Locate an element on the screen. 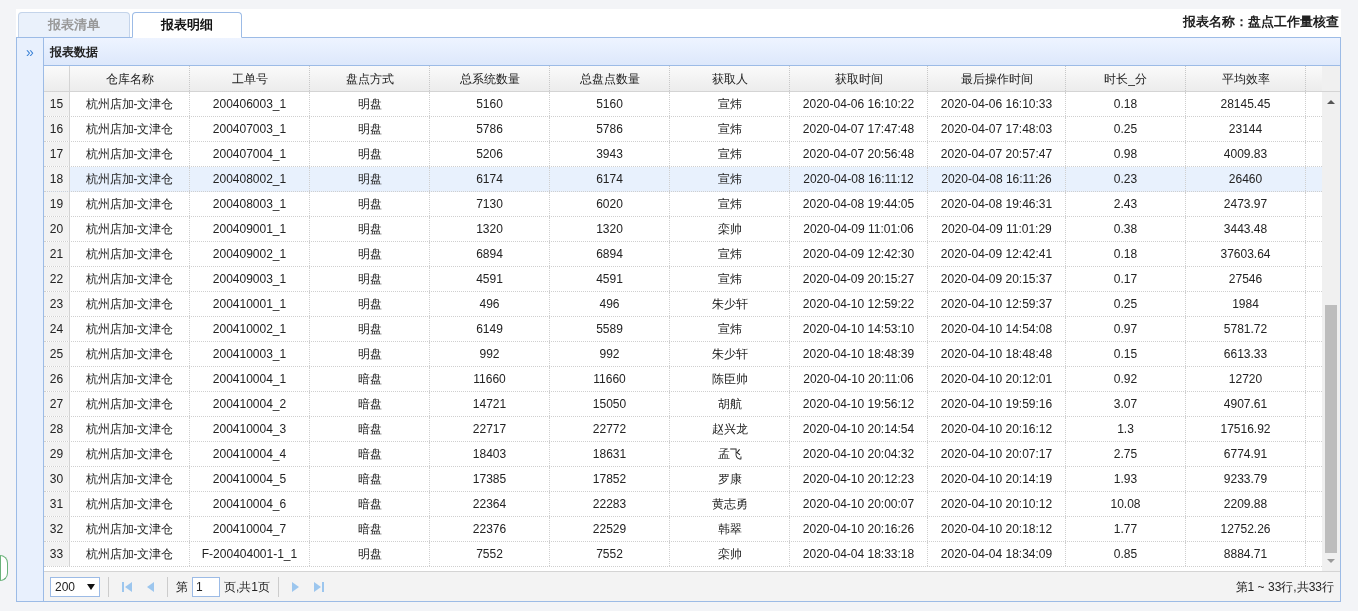  table-cell: 2020-04-10 20:07:17 is located at coordinates (997, 454).